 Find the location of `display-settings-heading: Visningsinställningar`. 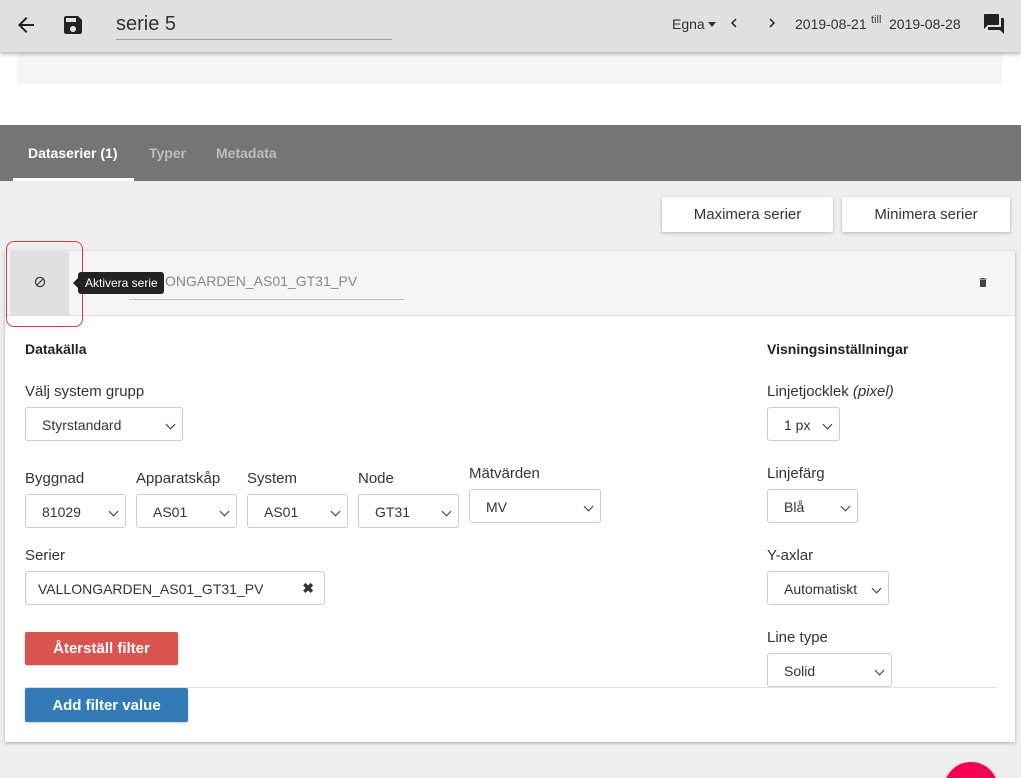

display-settings-heading: Visningsinställningar is located at coordinates (838, 349).